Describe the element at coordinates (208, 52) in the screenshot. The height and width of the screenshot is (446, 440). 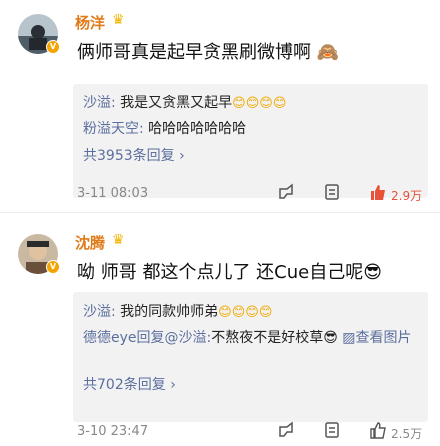
I see `comment-text: 俩师哥真是起早贪黑刷微博啊 🙈` at that location.